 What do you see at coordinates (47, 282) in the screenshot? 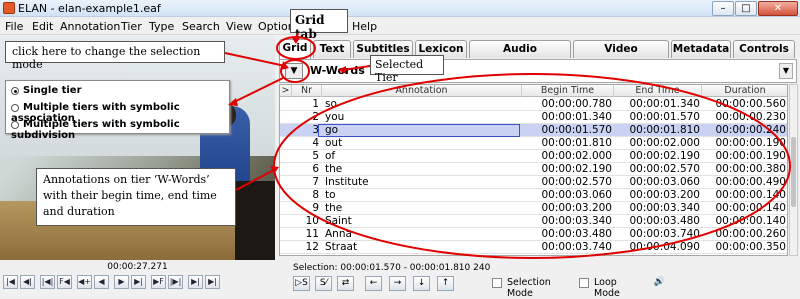
I see `previous-second-button: |◀|` at bounding box center [47, 282].